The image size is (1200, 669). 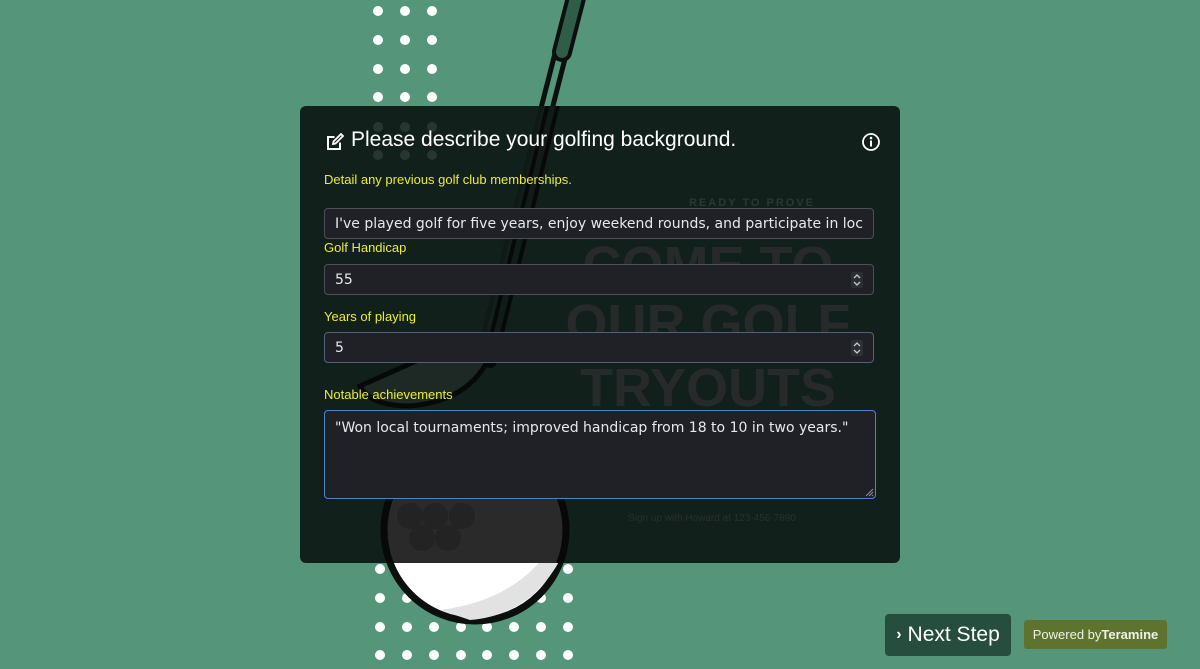 I want to click on resize-handle-icon, so click(x=869, y=492).